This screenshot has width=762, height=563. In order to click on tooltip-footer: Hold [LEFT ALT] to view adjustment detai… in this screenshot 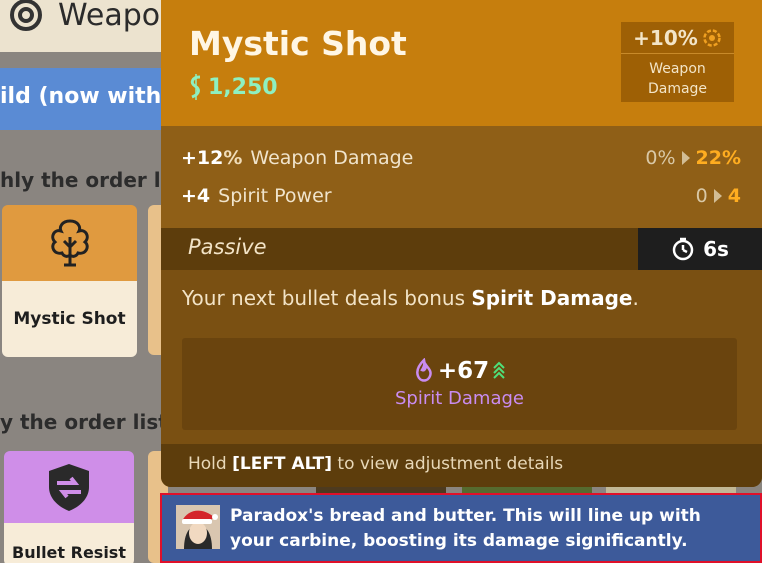, I will do `click(461, 465)`.